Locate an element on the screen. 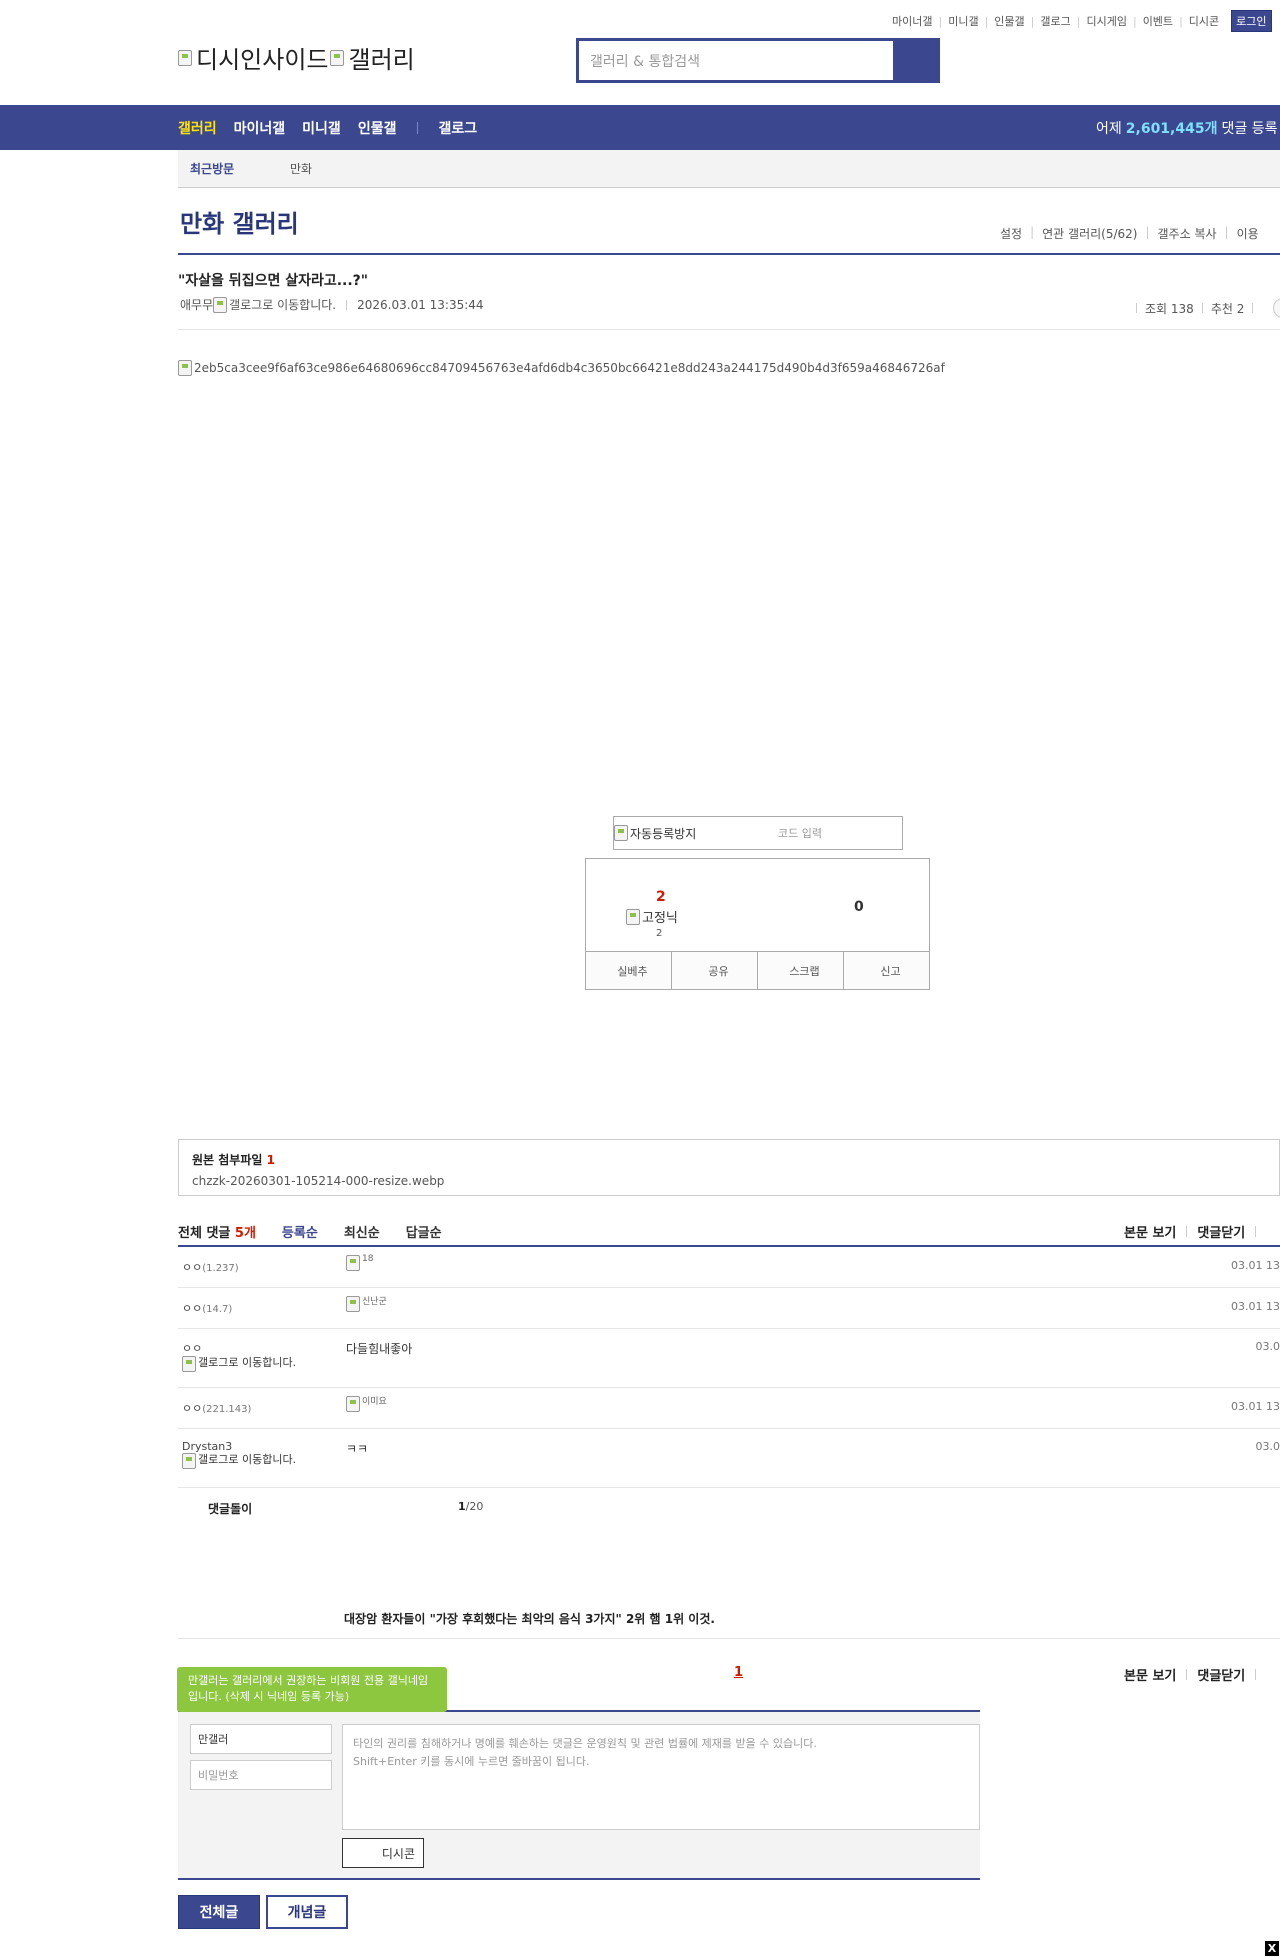  comment-nick: ㅇㅇ 갤로그로 이동합니다. is located at coordinates (250, 1356).